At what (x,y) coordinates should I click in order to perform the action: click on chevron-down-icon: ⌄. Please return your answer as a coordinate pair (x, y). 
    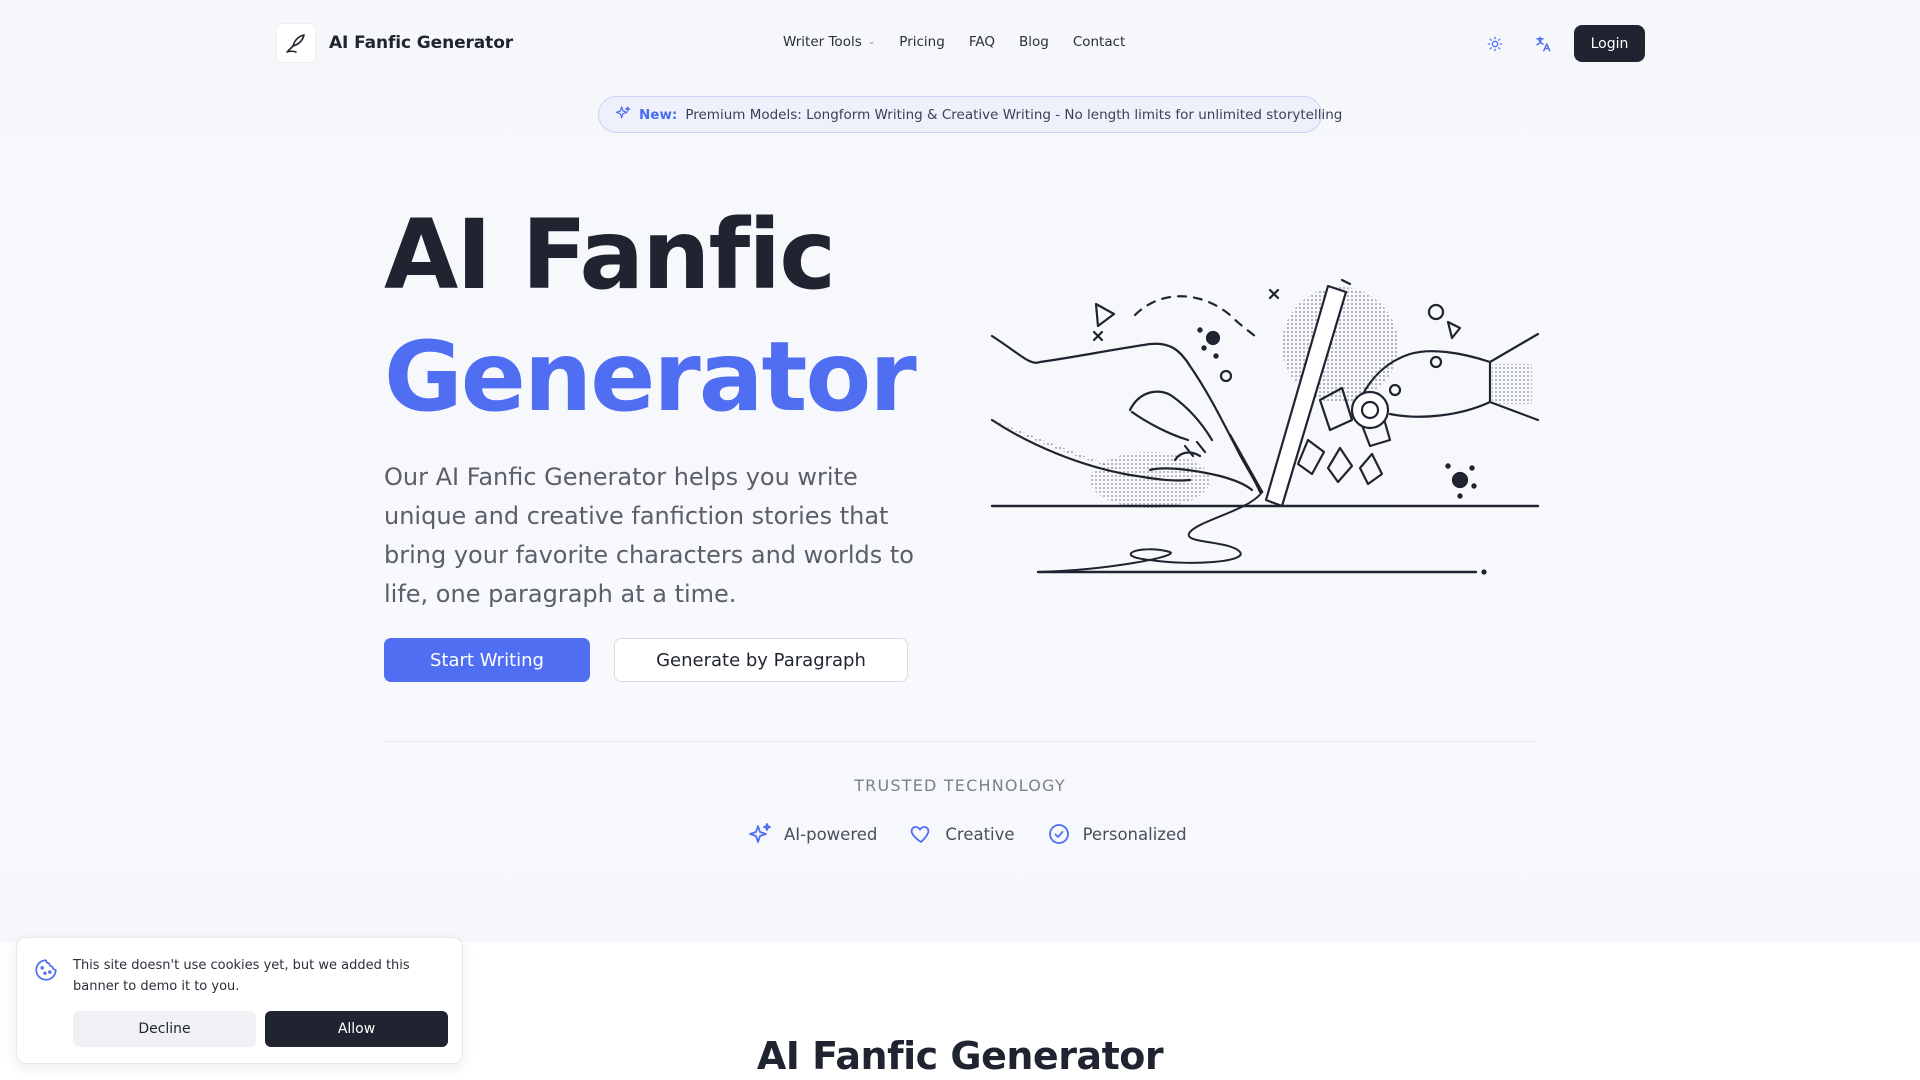
    Looking at the image, I should click on (871, 42).